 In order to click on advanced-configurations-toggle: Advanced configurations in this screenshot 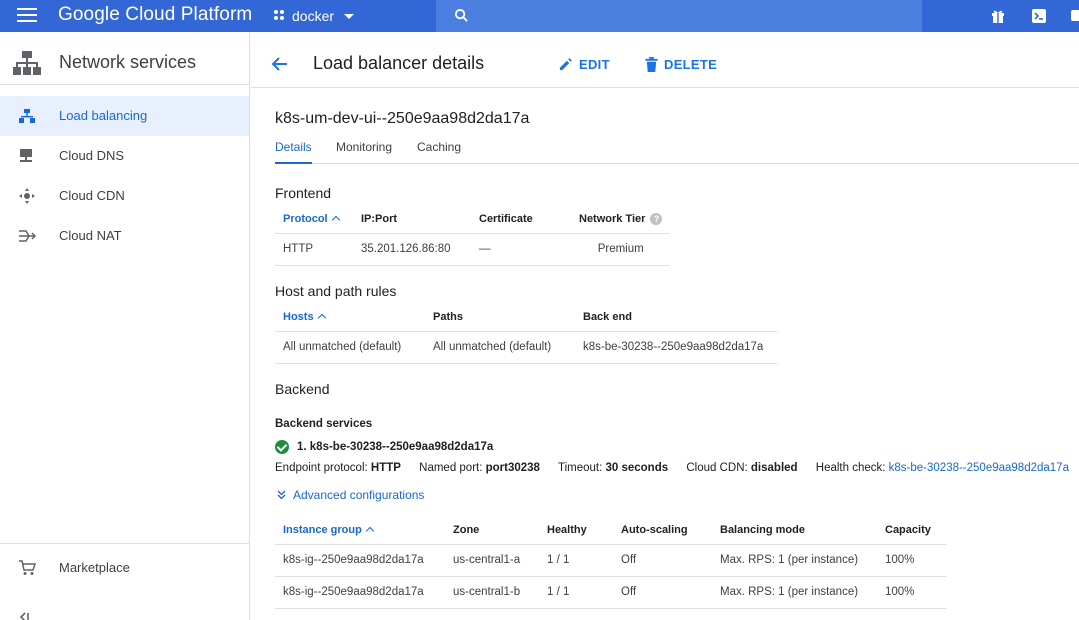, I will do `click(350, 495)`.